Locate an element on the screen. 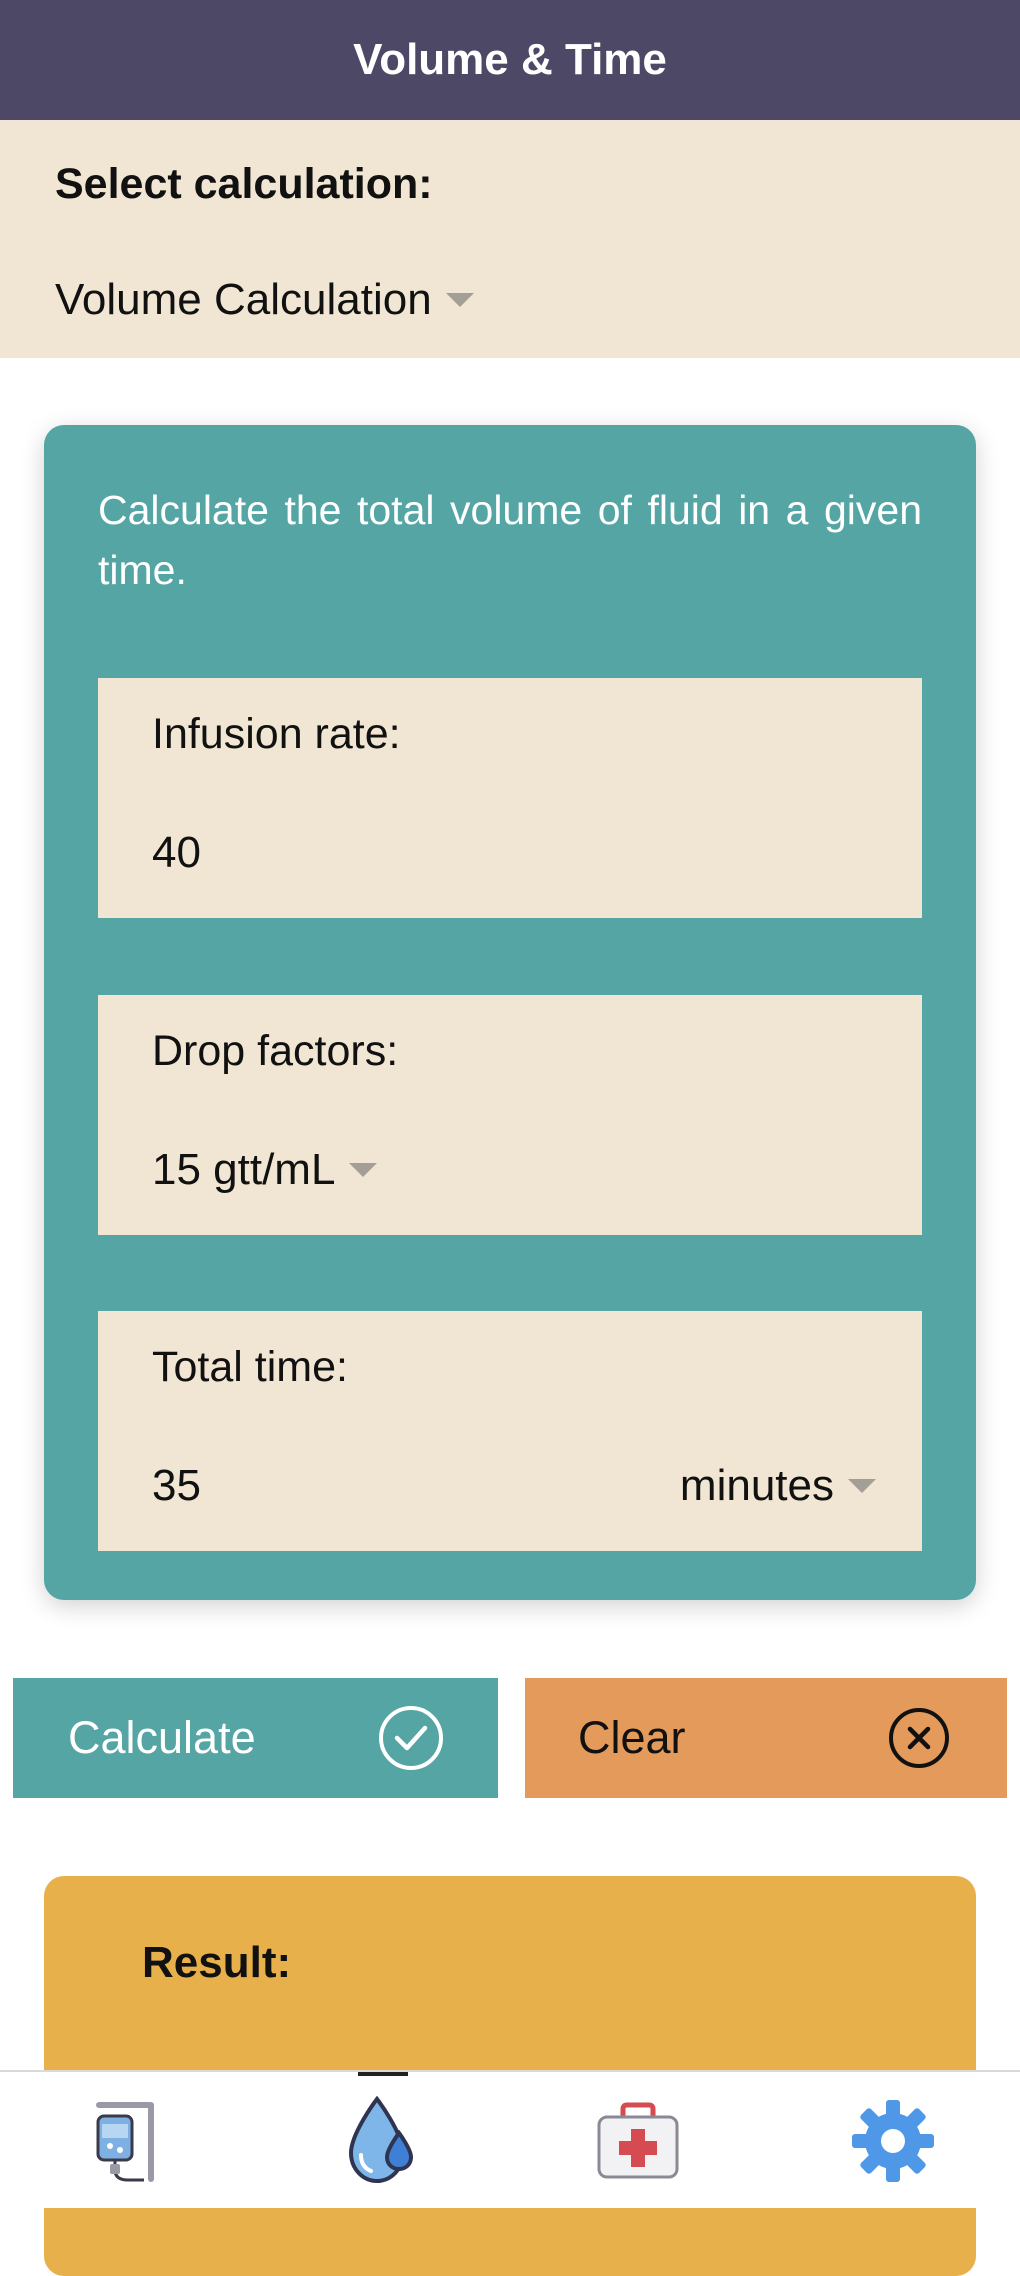 The width and height of the screenshot is (1020, 2276). total-time-label: Total time: is located at coordinates (250, 1367).